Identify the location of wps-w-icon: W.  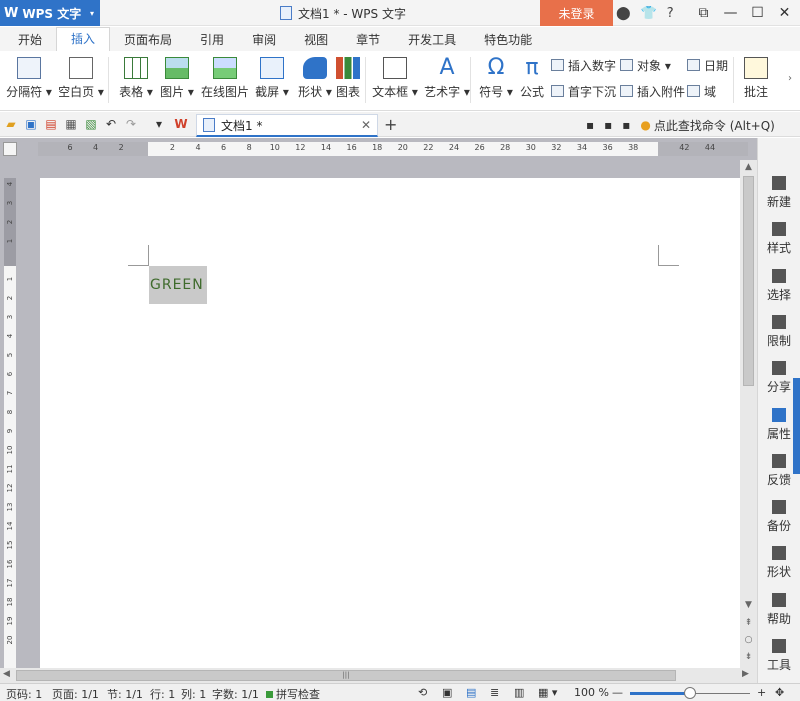
(181, 124).